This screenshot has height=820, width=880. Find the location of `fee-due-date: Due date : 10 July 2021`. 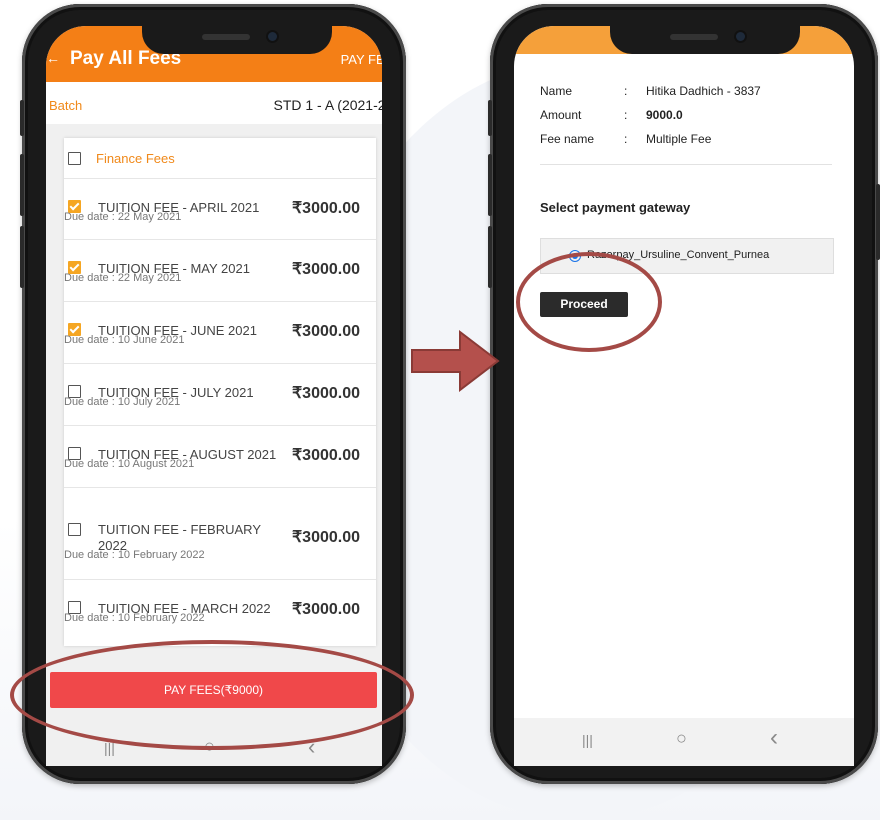

fee-due-date: Due date : 10 July 2021 is located at coordinates (122, 402).